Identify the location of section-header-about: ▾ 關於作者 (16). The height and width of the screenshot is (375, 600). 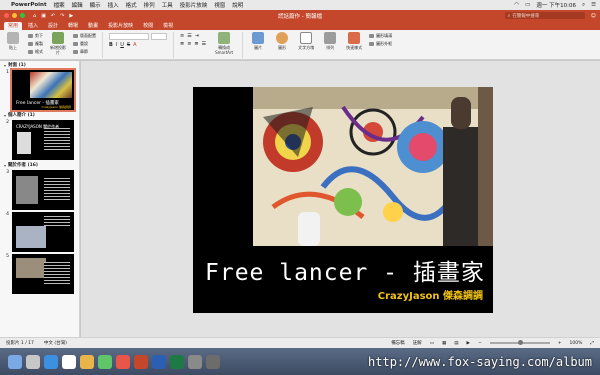
(39, 165).